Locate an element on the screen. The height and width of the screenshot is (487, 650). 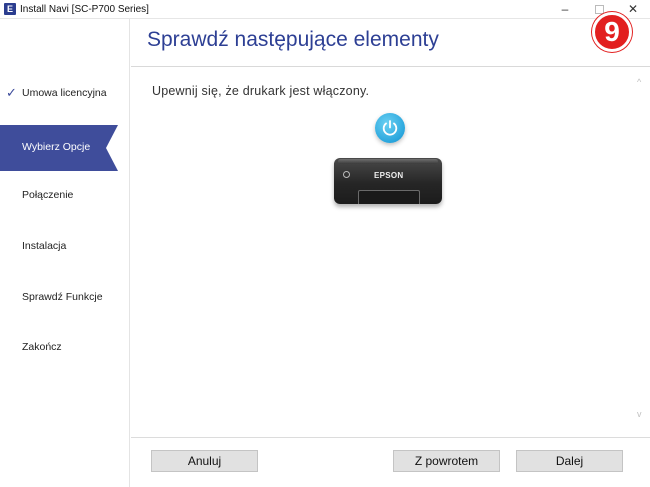
power-icon is located at coordinates (390, 128).